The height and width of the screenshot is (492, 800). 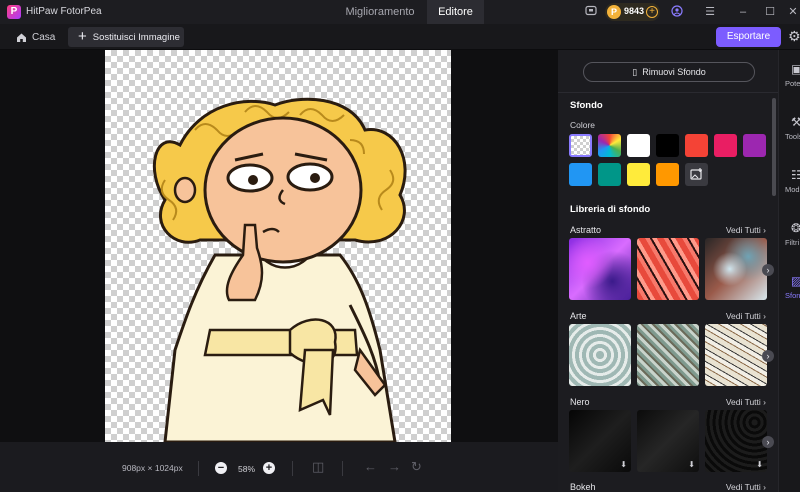 What do you see at coordinates (748, 37) in the screenshot?
I see `export-button: Esportare` at bounding box center [748, 37].